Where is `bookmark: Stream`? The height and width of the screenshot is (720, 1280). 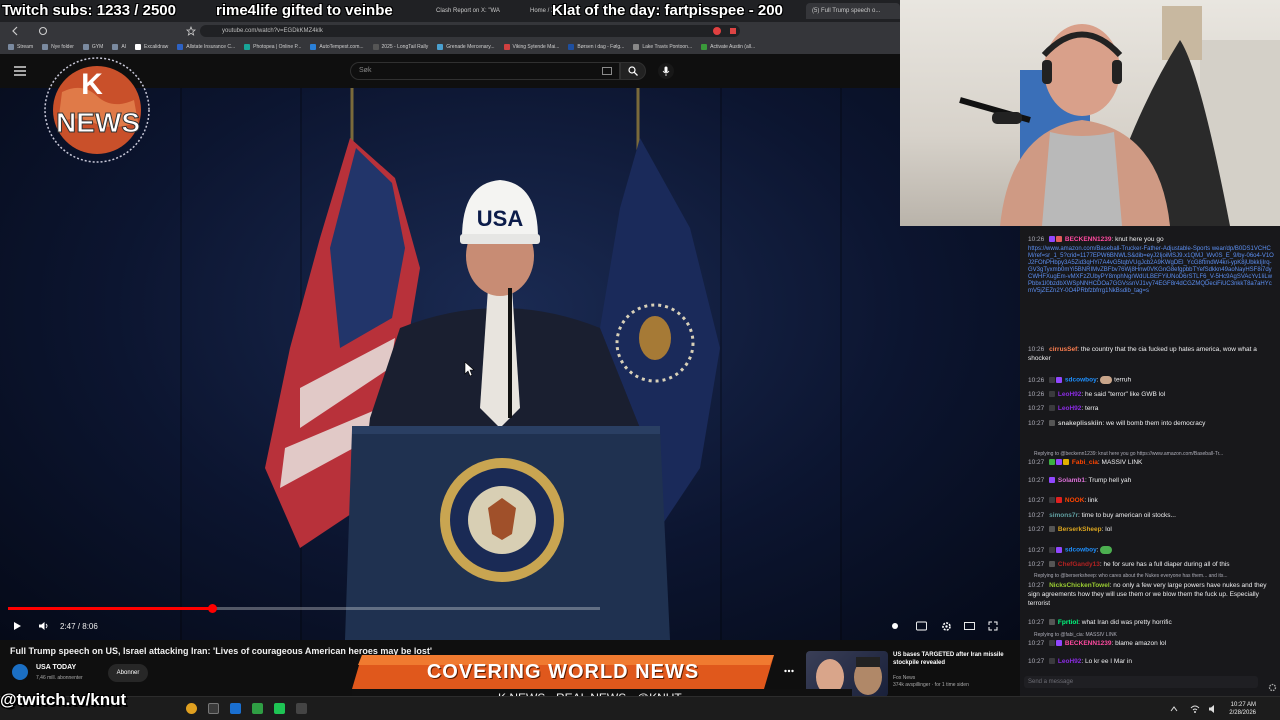
bookmark: Stream is located at coordinates (20, 47).